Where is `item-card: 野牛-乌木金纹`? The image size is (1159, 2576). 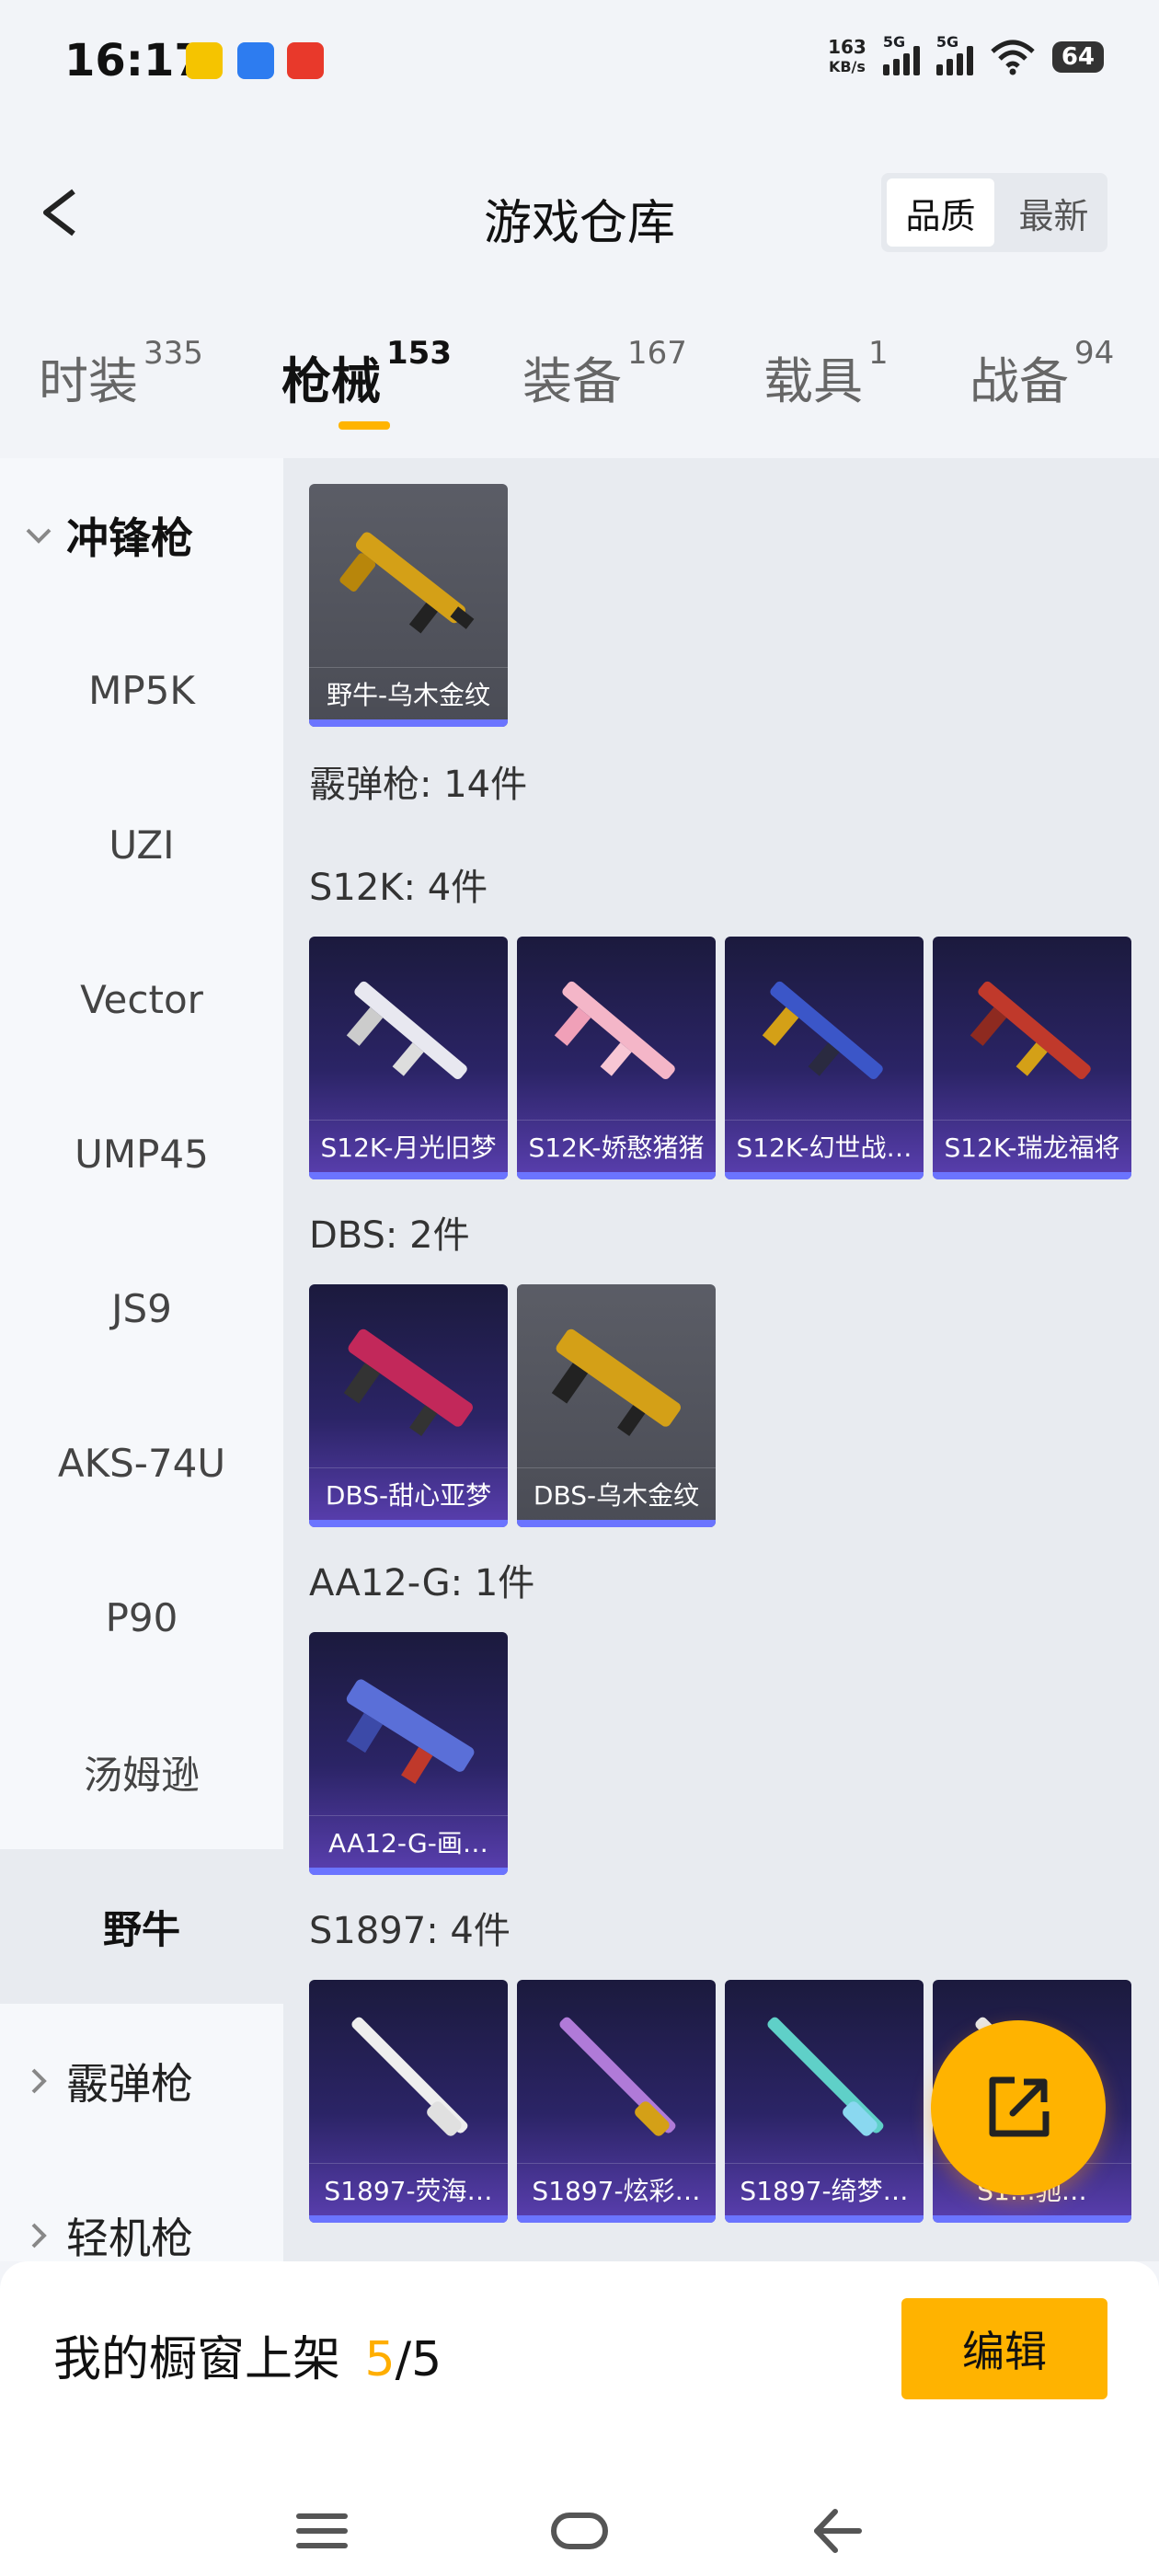 item-card: 野牛-乌木金纹 is located at coordinates (408, 605).